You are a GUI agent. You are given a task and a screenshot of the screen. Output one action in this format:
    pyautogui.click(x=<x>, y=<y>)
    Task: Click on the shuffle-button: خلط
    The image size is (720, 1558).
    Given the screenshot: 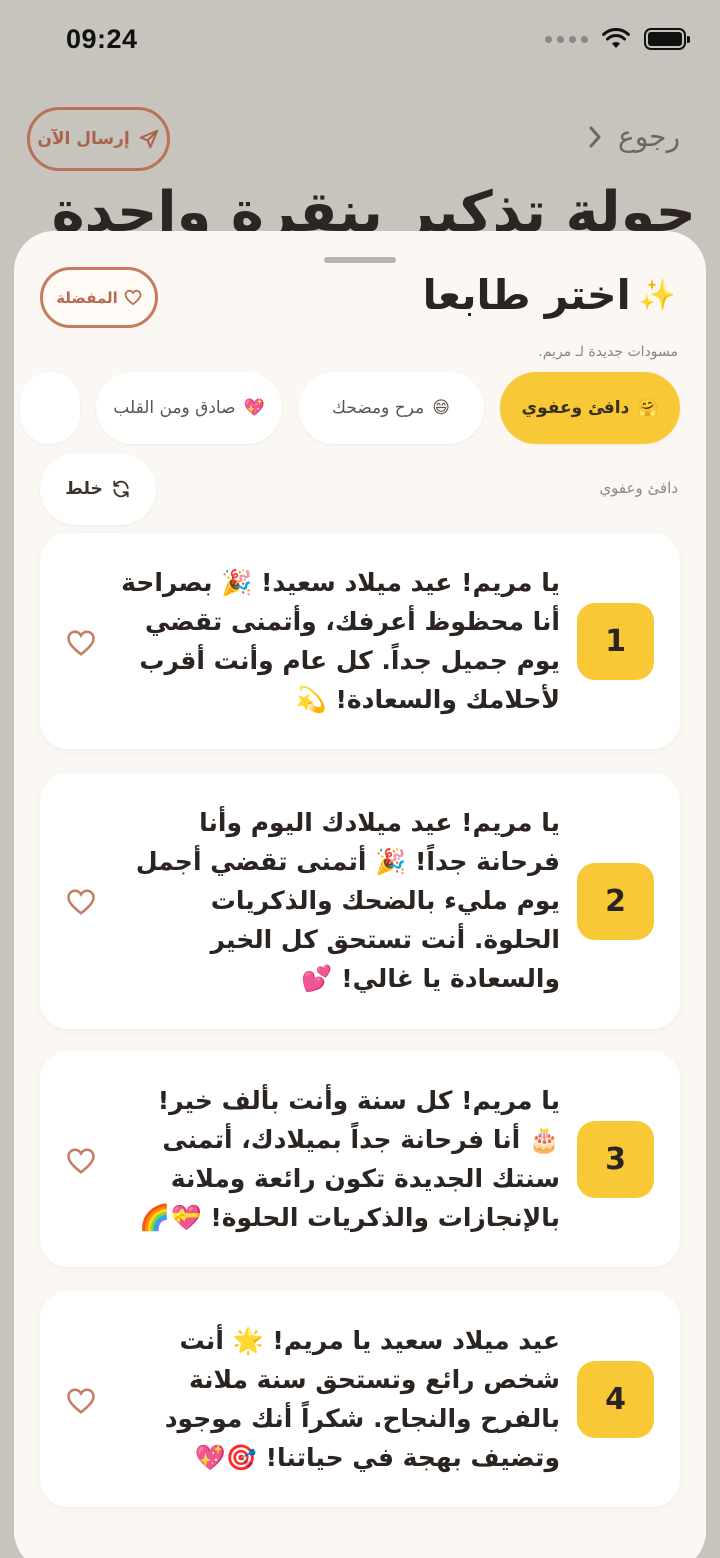 What is the action you would take?
    pyautogui.click(x=98, y=489)
    